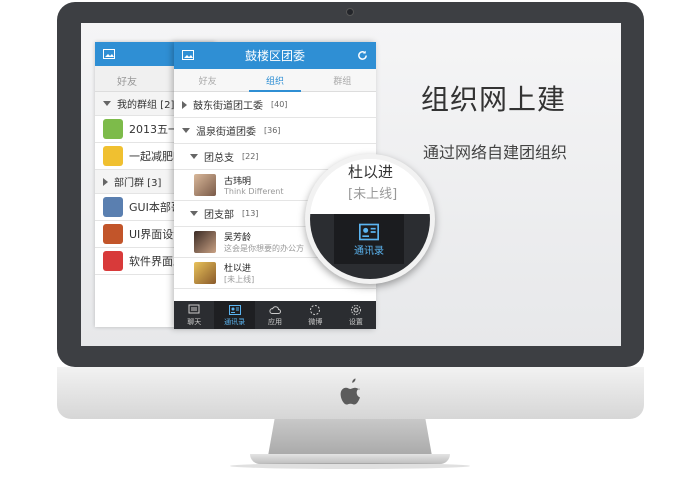 The width and height of the screenshot is (700, 492). Describe the element at coordinates (275, 131) in the screenshot. I see `org-group-row: 温泉街道团委 [36]` at that location.